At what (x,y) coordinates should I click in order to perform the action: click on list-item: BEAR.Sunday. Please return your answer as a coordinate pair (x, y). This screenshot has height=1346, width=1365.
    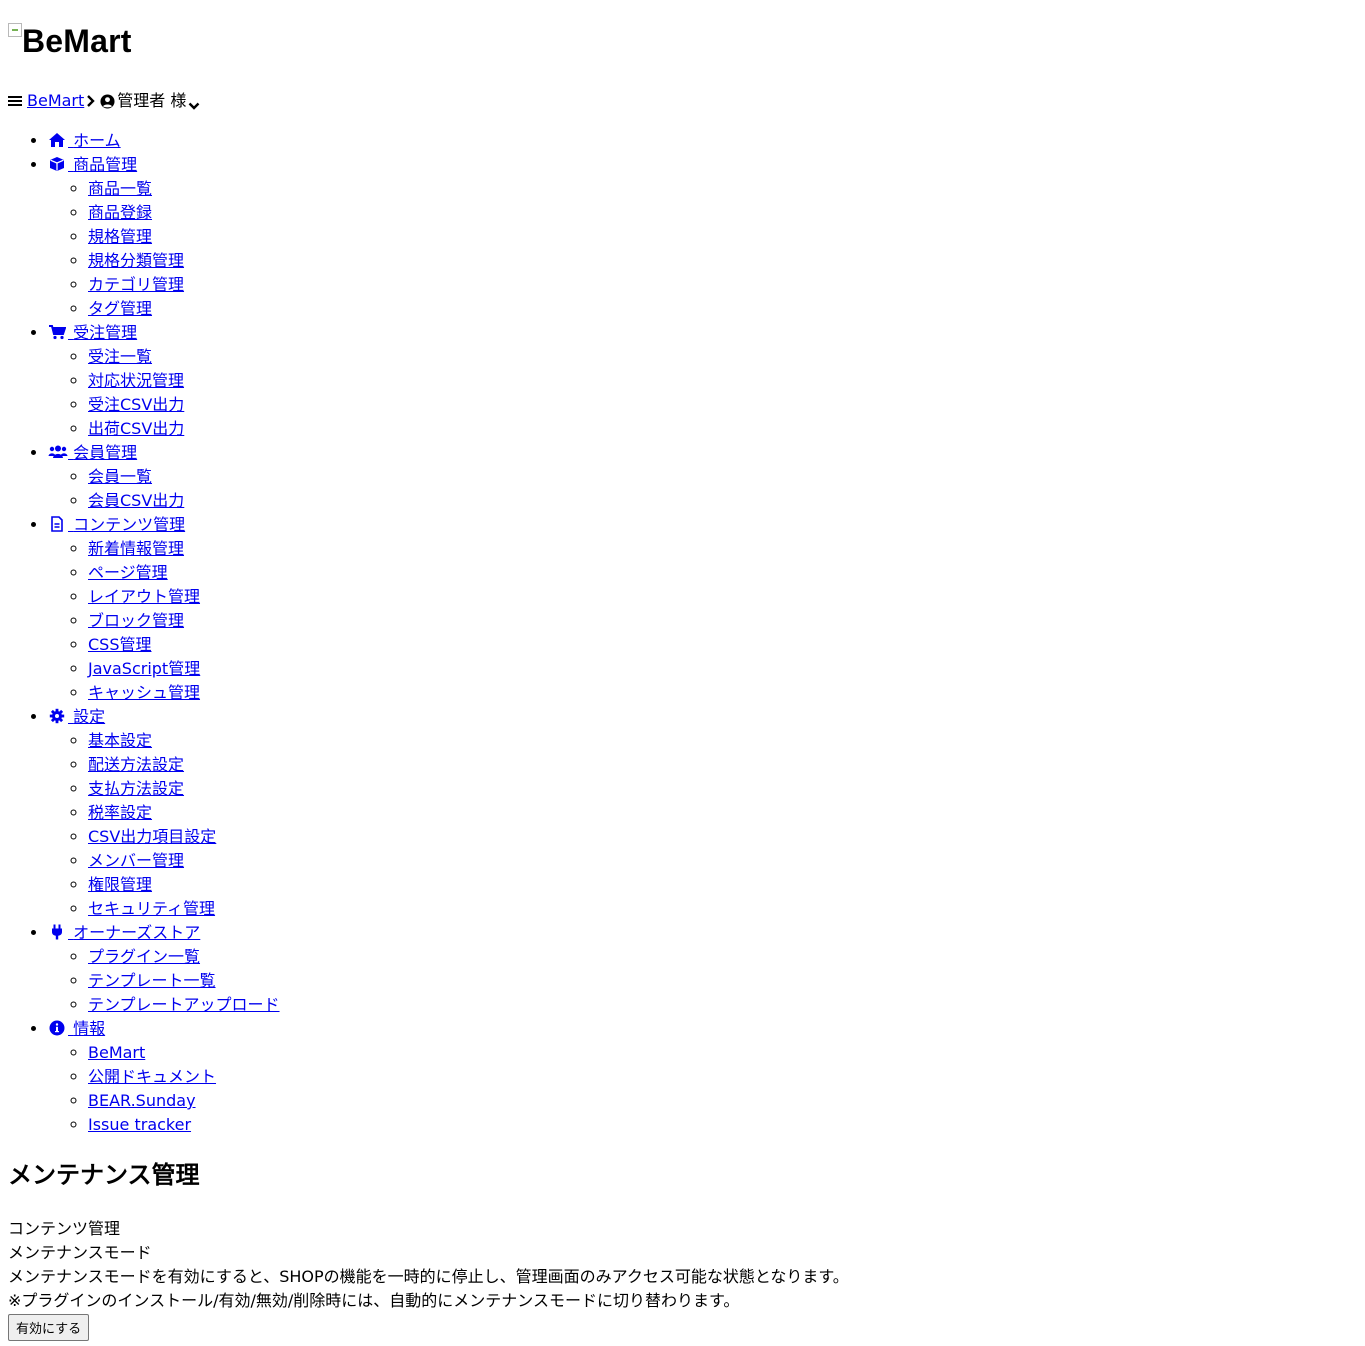
    Looking at the image, I should click on (722, 1101).